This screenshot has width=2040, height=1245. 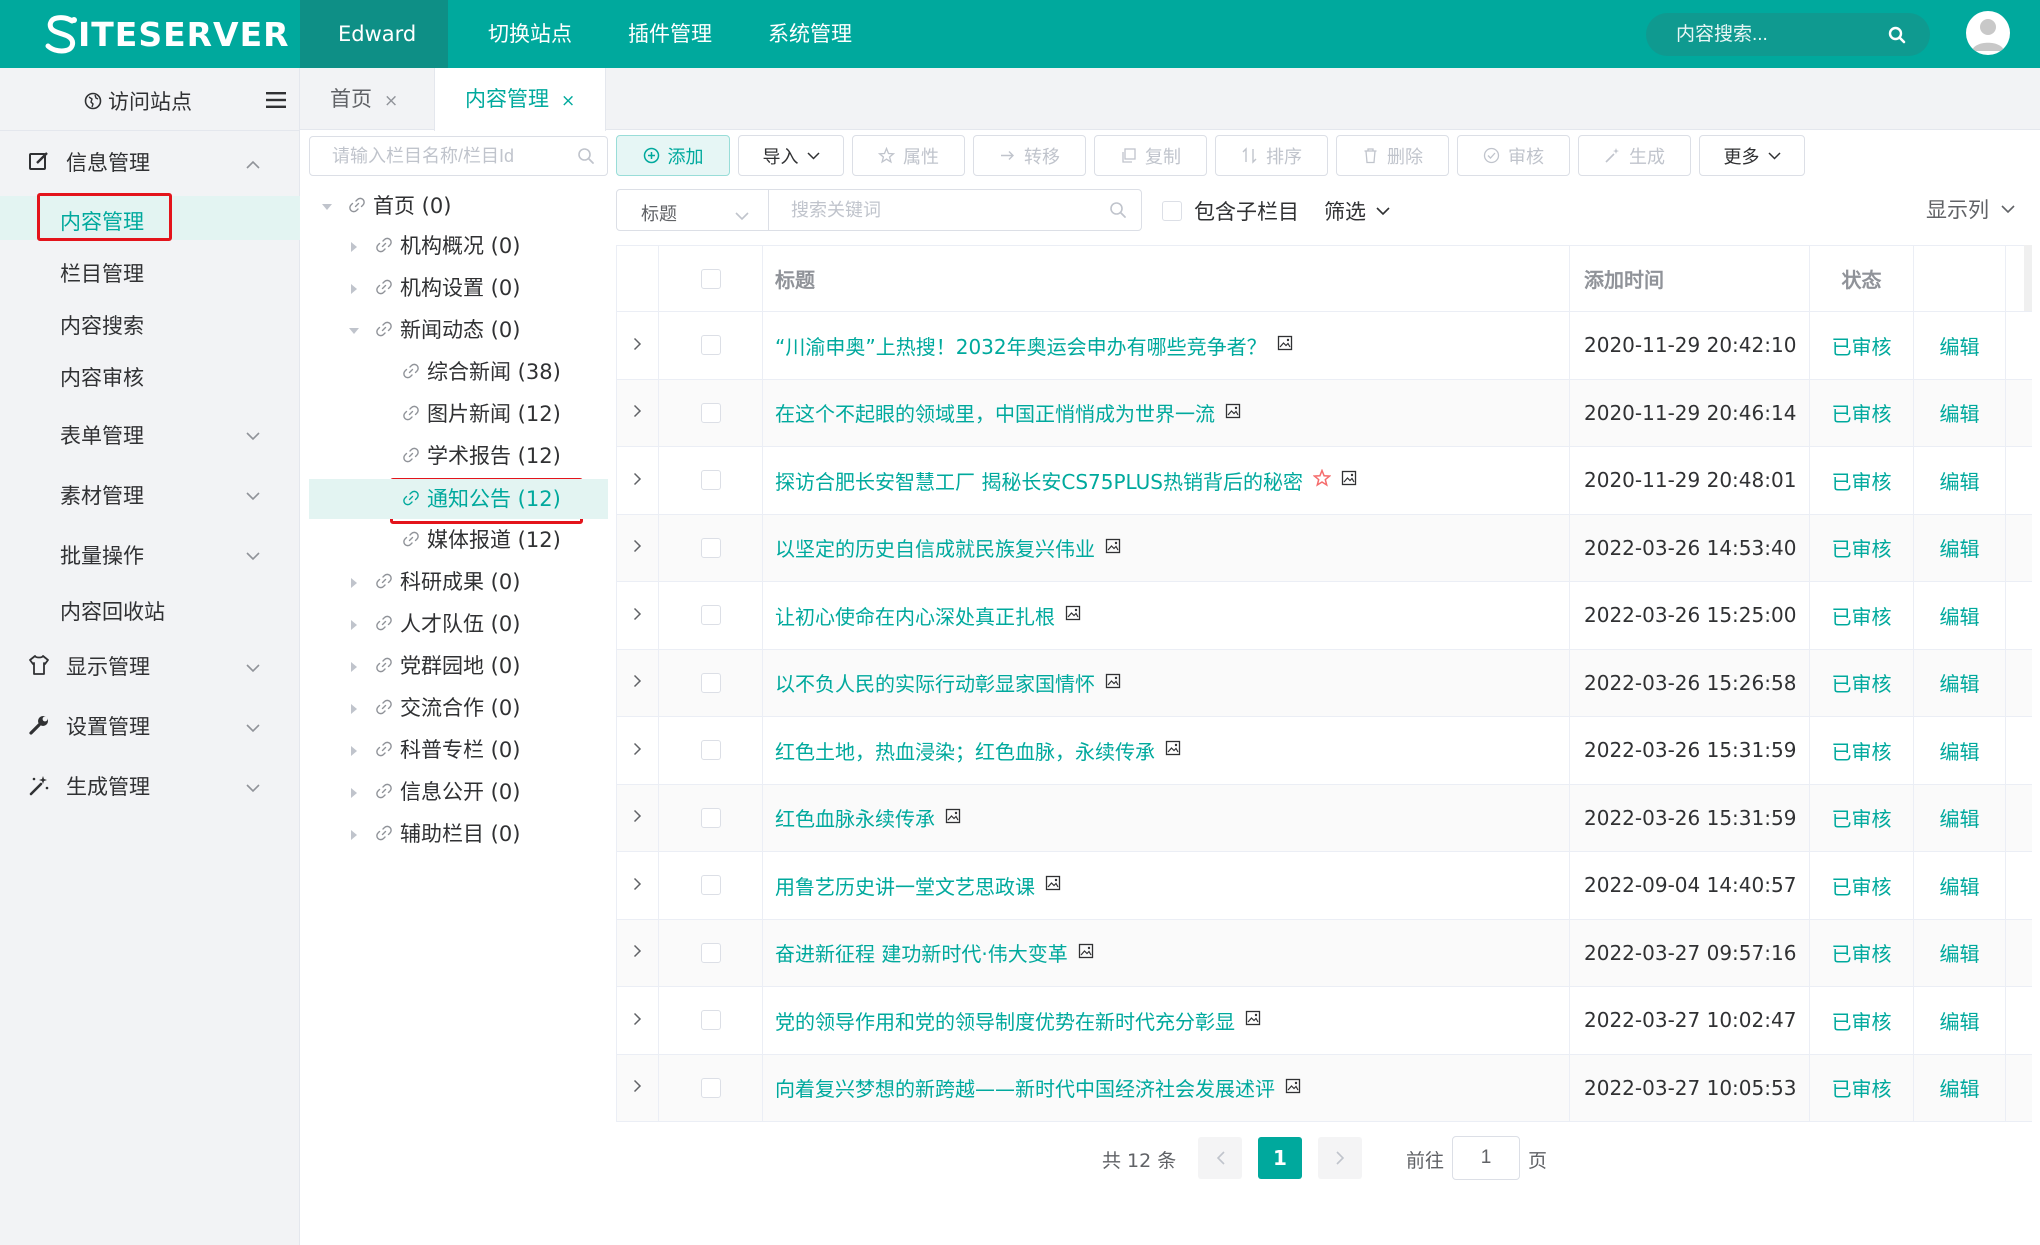 I want to click on sort-button: 排序, so click(x=1271, y=155).